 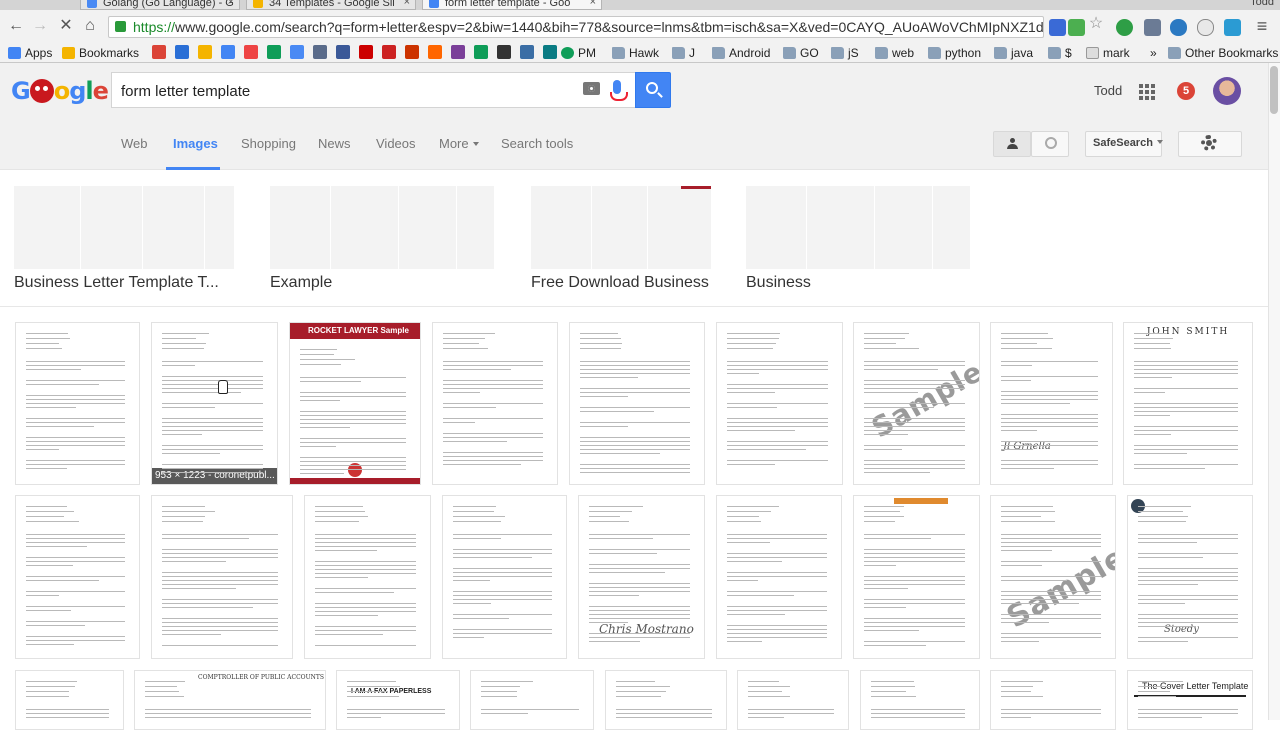 I want to click on tab-more: More, so click(x=459, y=143).